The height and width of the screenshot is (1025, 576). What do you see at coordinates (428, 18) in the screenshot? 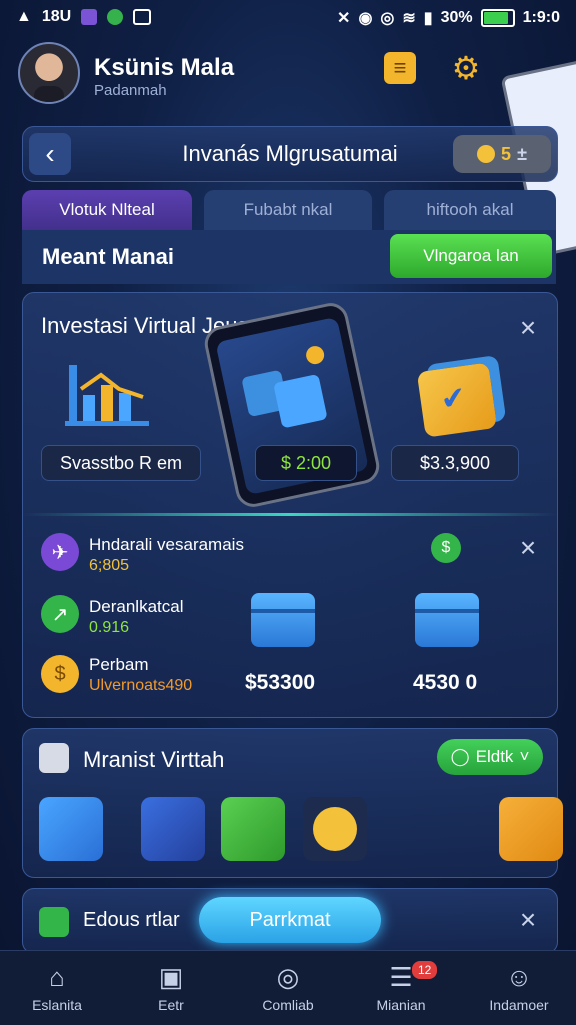
I see `signal-icon: ▮` at bounding box center [428, 18].